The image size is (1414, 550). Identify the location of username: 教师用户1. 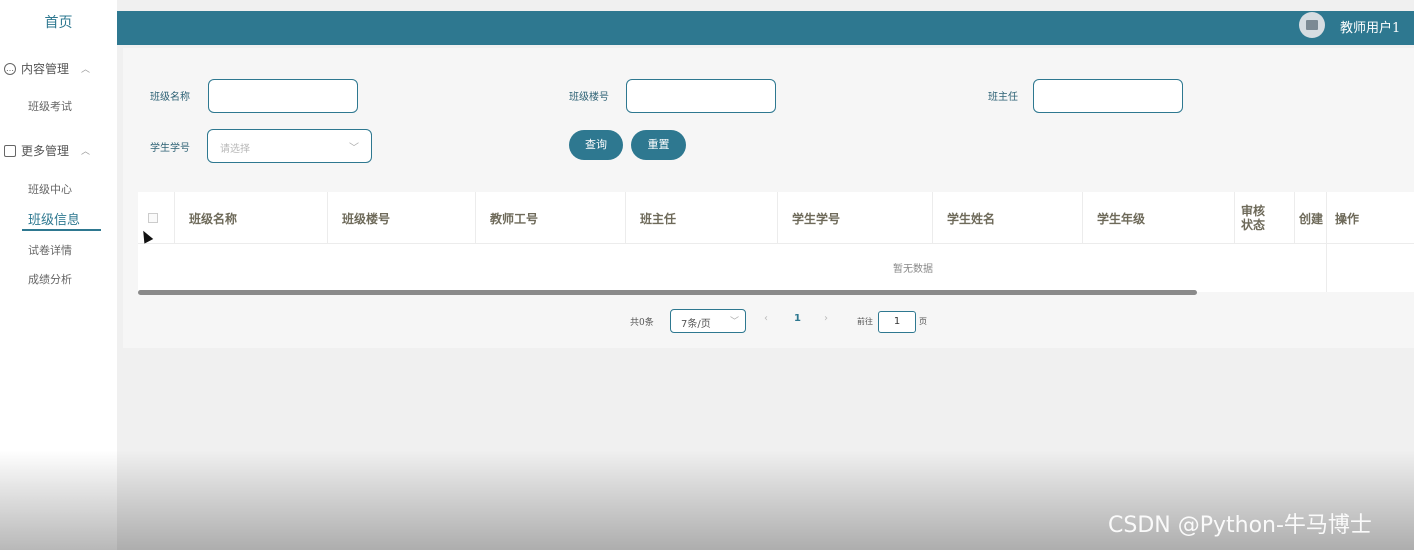
(1370, 26).